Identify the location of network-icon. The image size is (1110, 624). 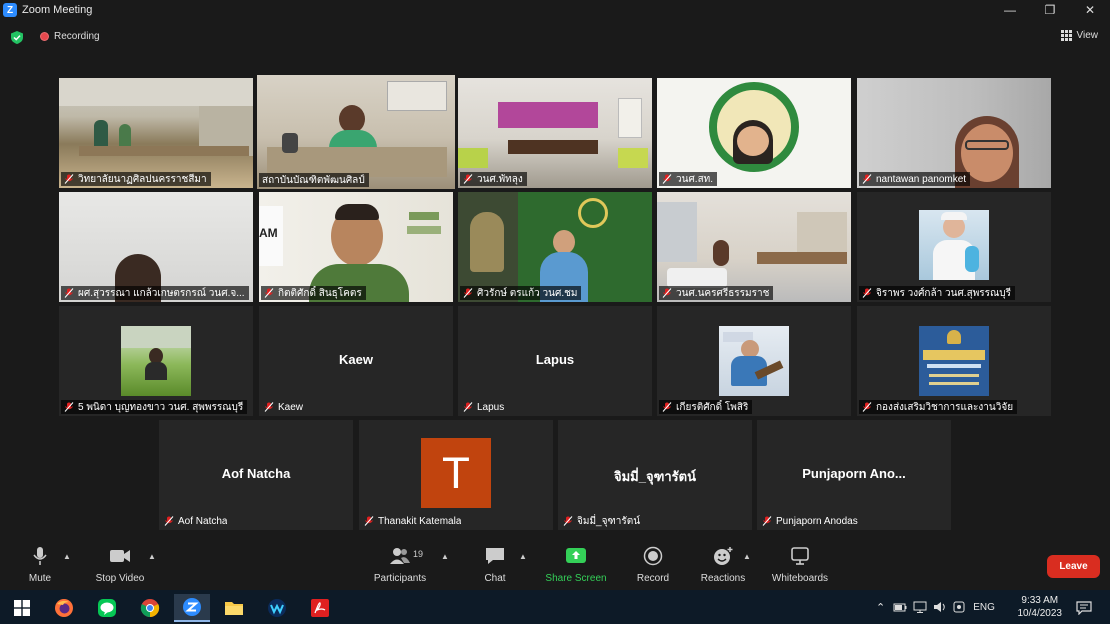
(920, 607).